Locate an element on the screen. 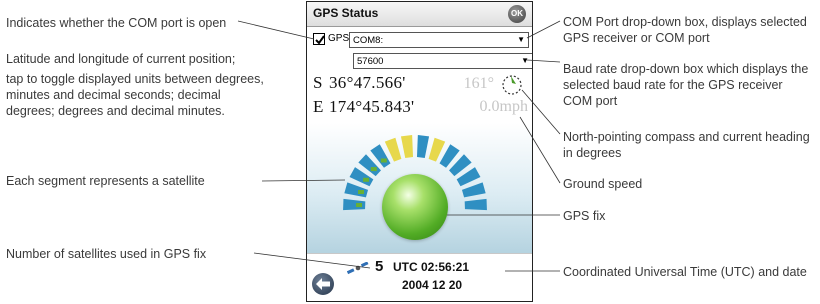  heading-value: 161° is located at coordinates (478, 83).